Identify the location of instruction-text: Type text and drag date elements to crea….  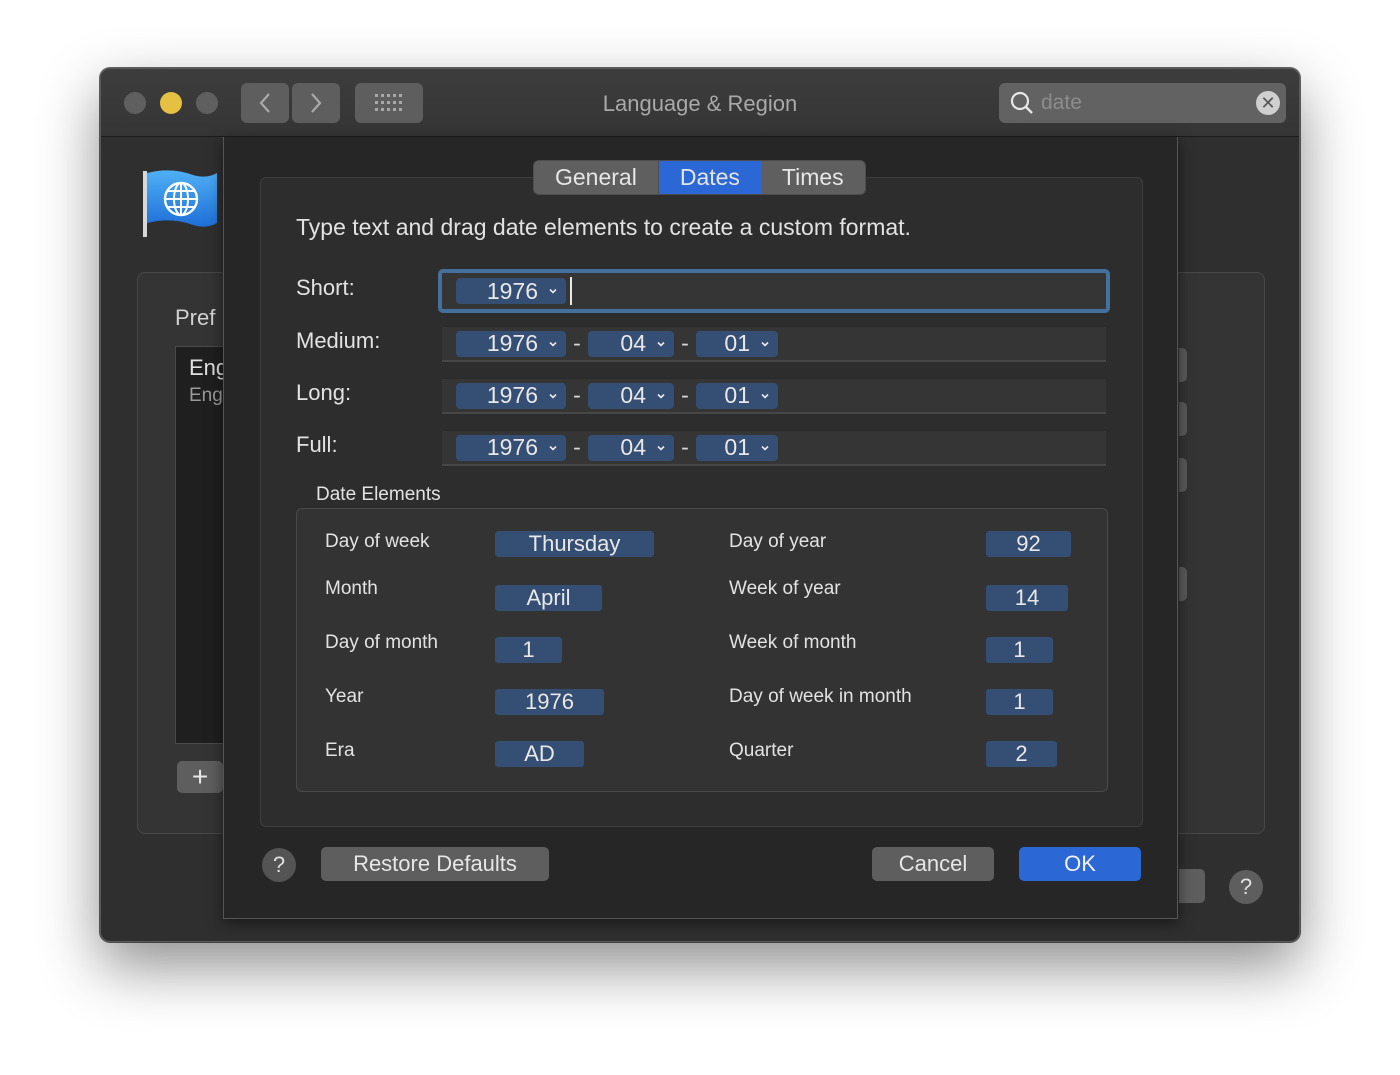
(603, 227).